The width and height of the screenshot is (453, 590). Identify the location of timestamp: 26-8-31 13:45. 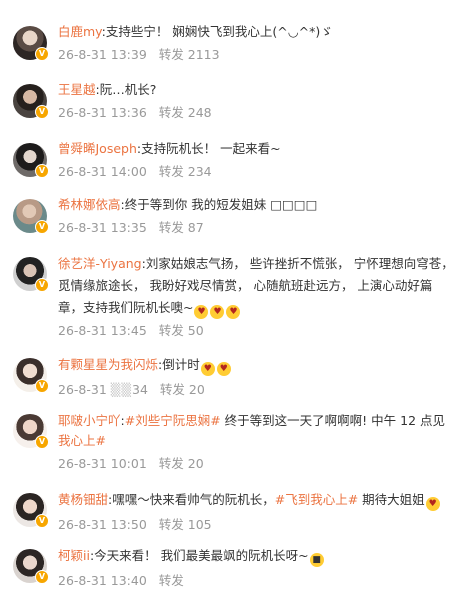
(102, 330).